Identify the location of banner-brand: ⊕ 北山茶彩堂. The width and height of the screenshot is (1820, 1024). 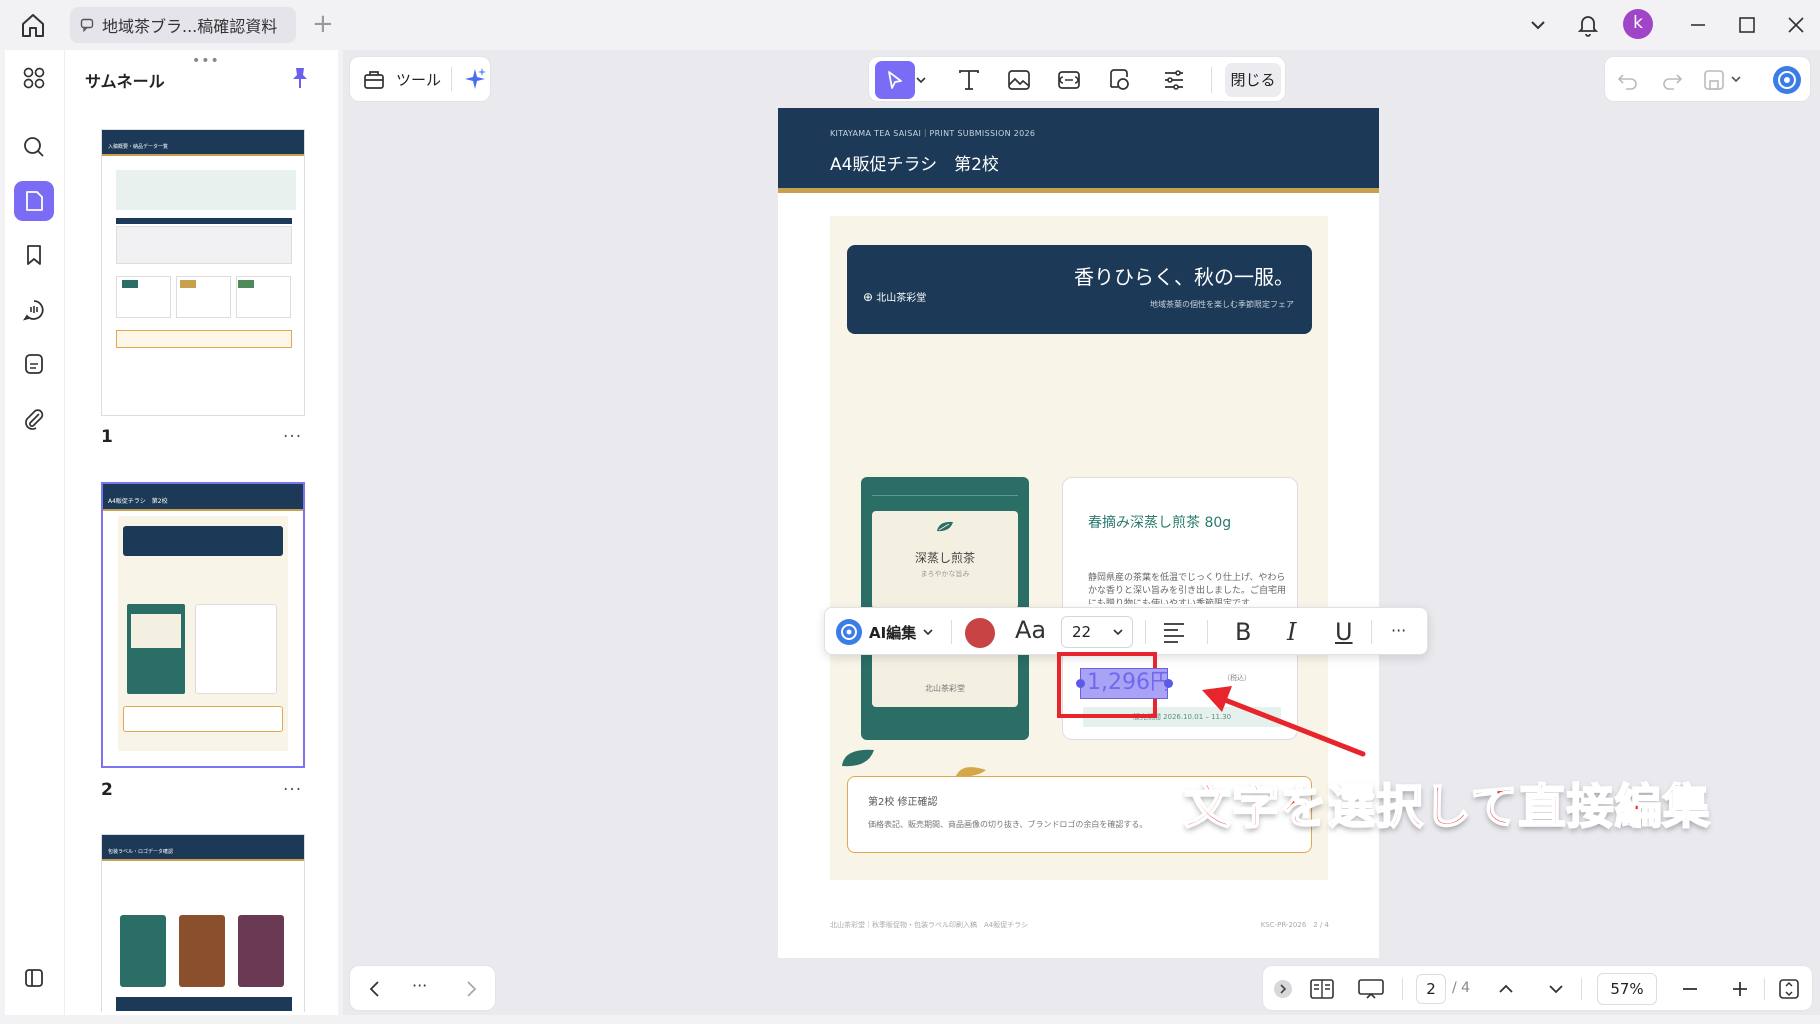
(894, 296).